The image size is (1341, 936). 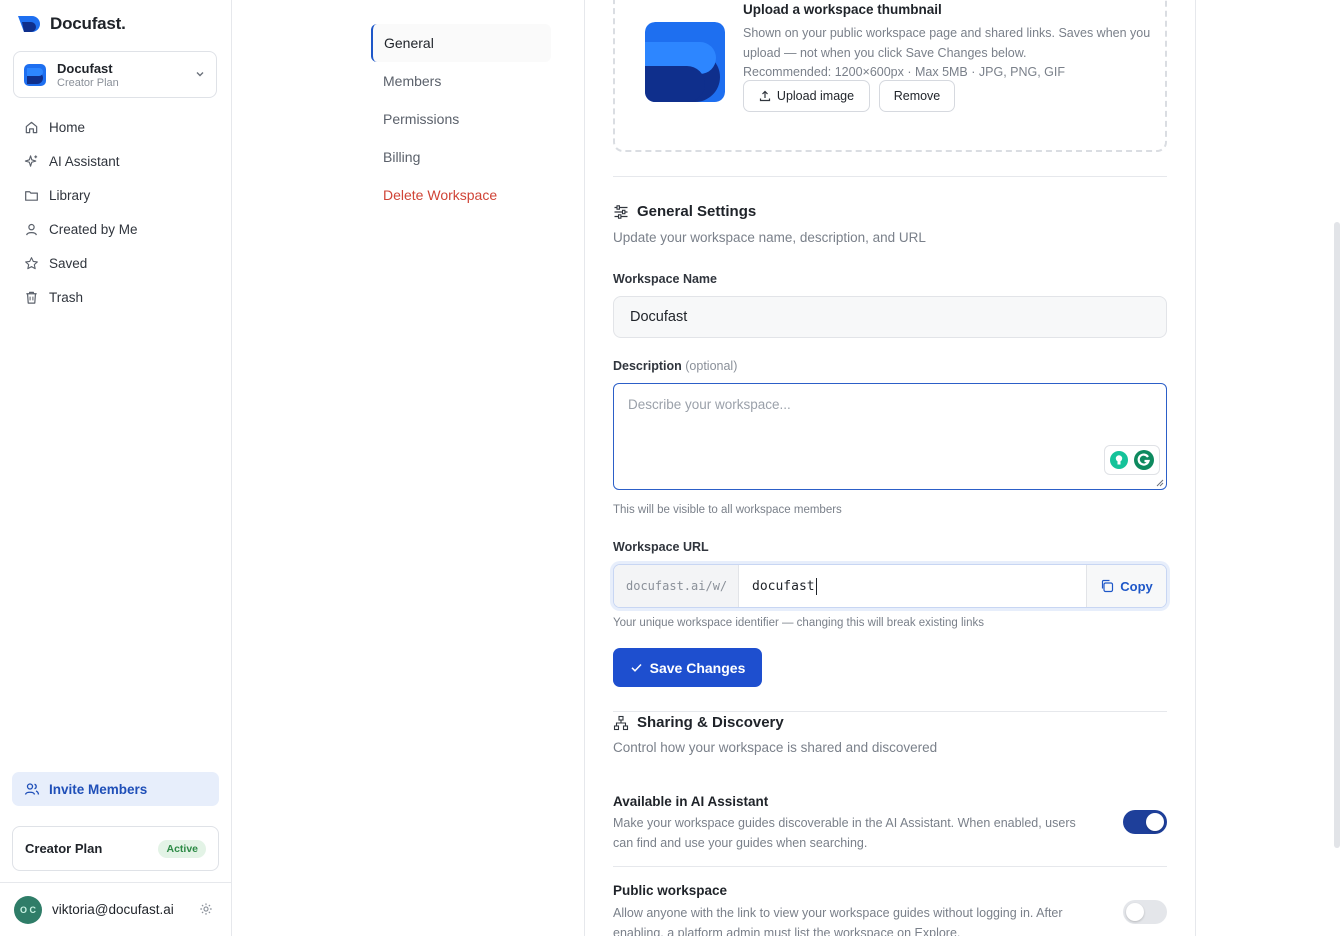 I want to click on invite-members-button: Invite Members, so click(x=115, y=789).